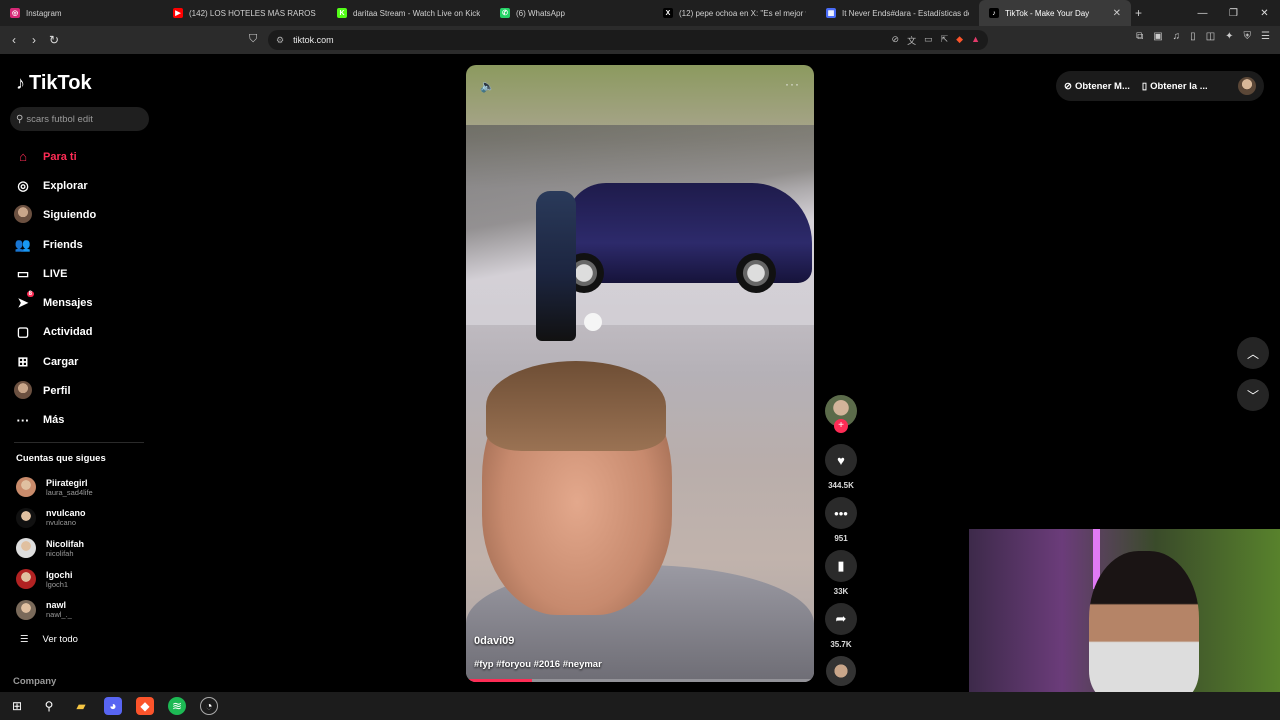 This screenshot has height=720, width=1280. Describe the element at coordinates (1193, 36) in the screenshot. I see `sidebar-toggle-icon: ▯` at that location.